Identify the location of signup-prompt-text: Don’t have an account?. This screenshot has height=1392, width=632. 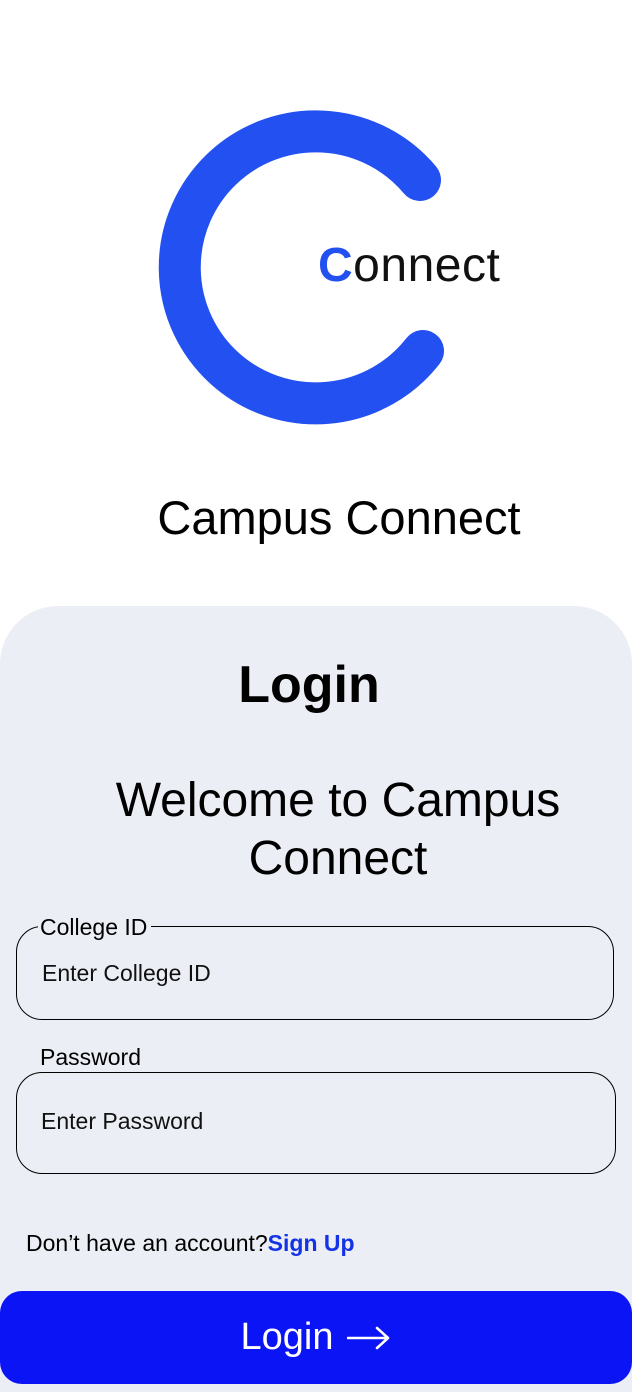
(147, 1243).